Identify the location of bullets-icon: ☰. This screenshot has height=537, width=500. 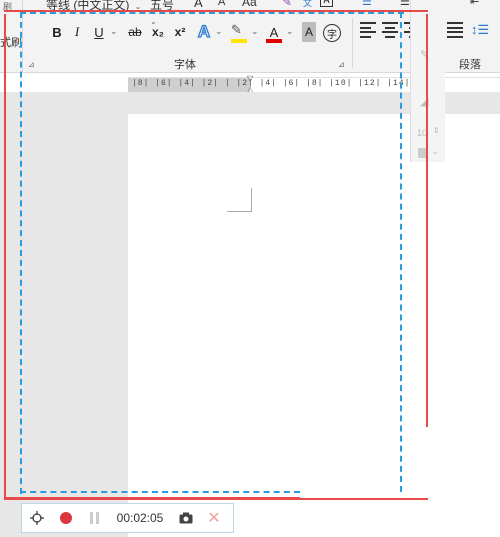
(367, 4).